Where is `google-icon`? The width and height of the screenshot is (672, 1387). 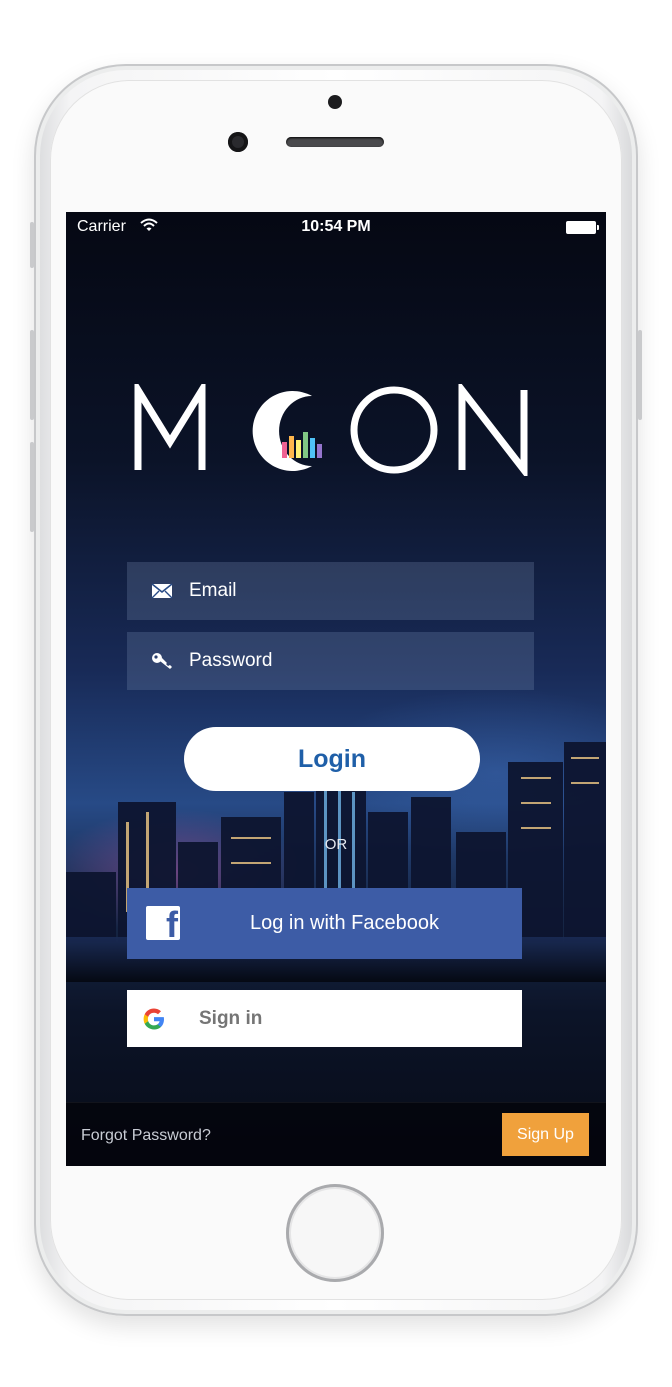 google-icon is located at coordinates (153, 1019).